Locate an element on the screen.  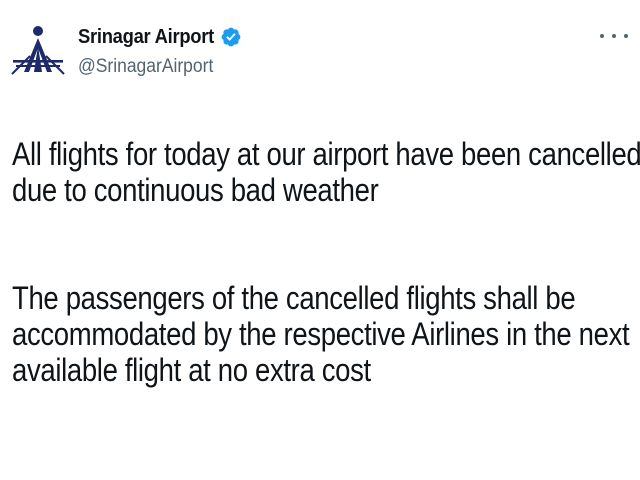
name-row: Srinagar Airport is located at coordinates (160, 37).